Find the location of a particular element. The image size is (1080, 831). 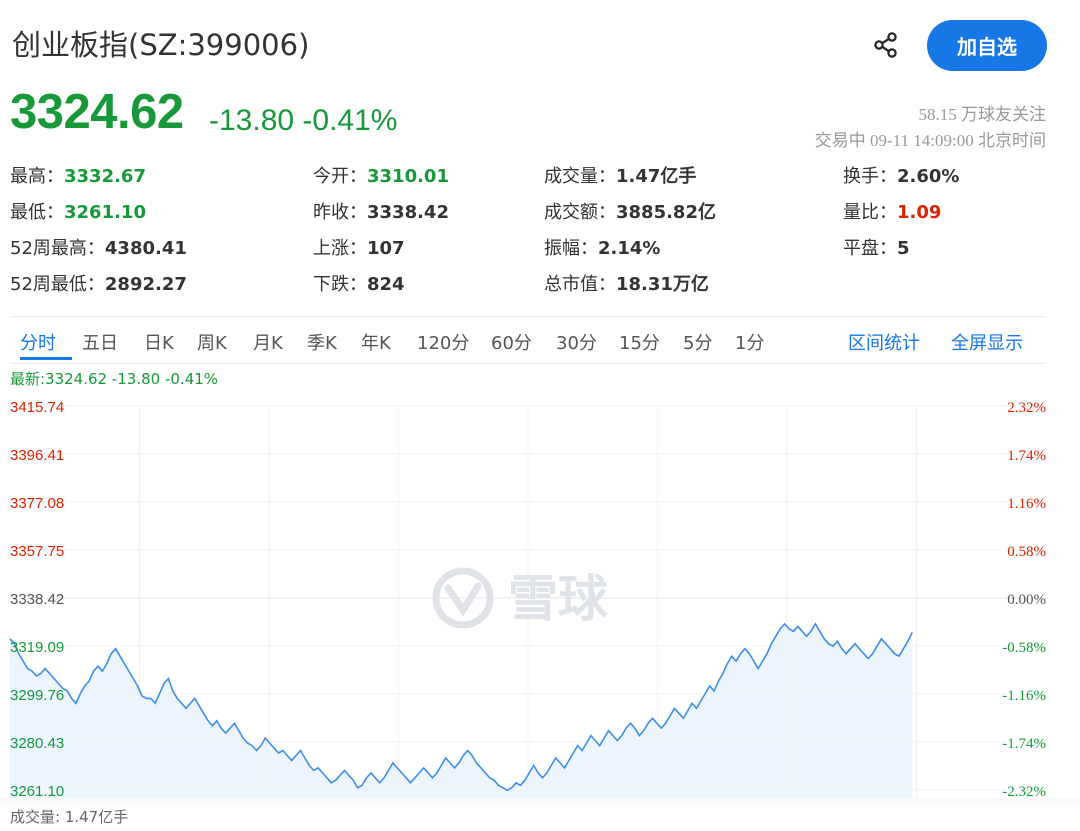

quote-value: 1.47亿手 is located at coordinates (656, 176).